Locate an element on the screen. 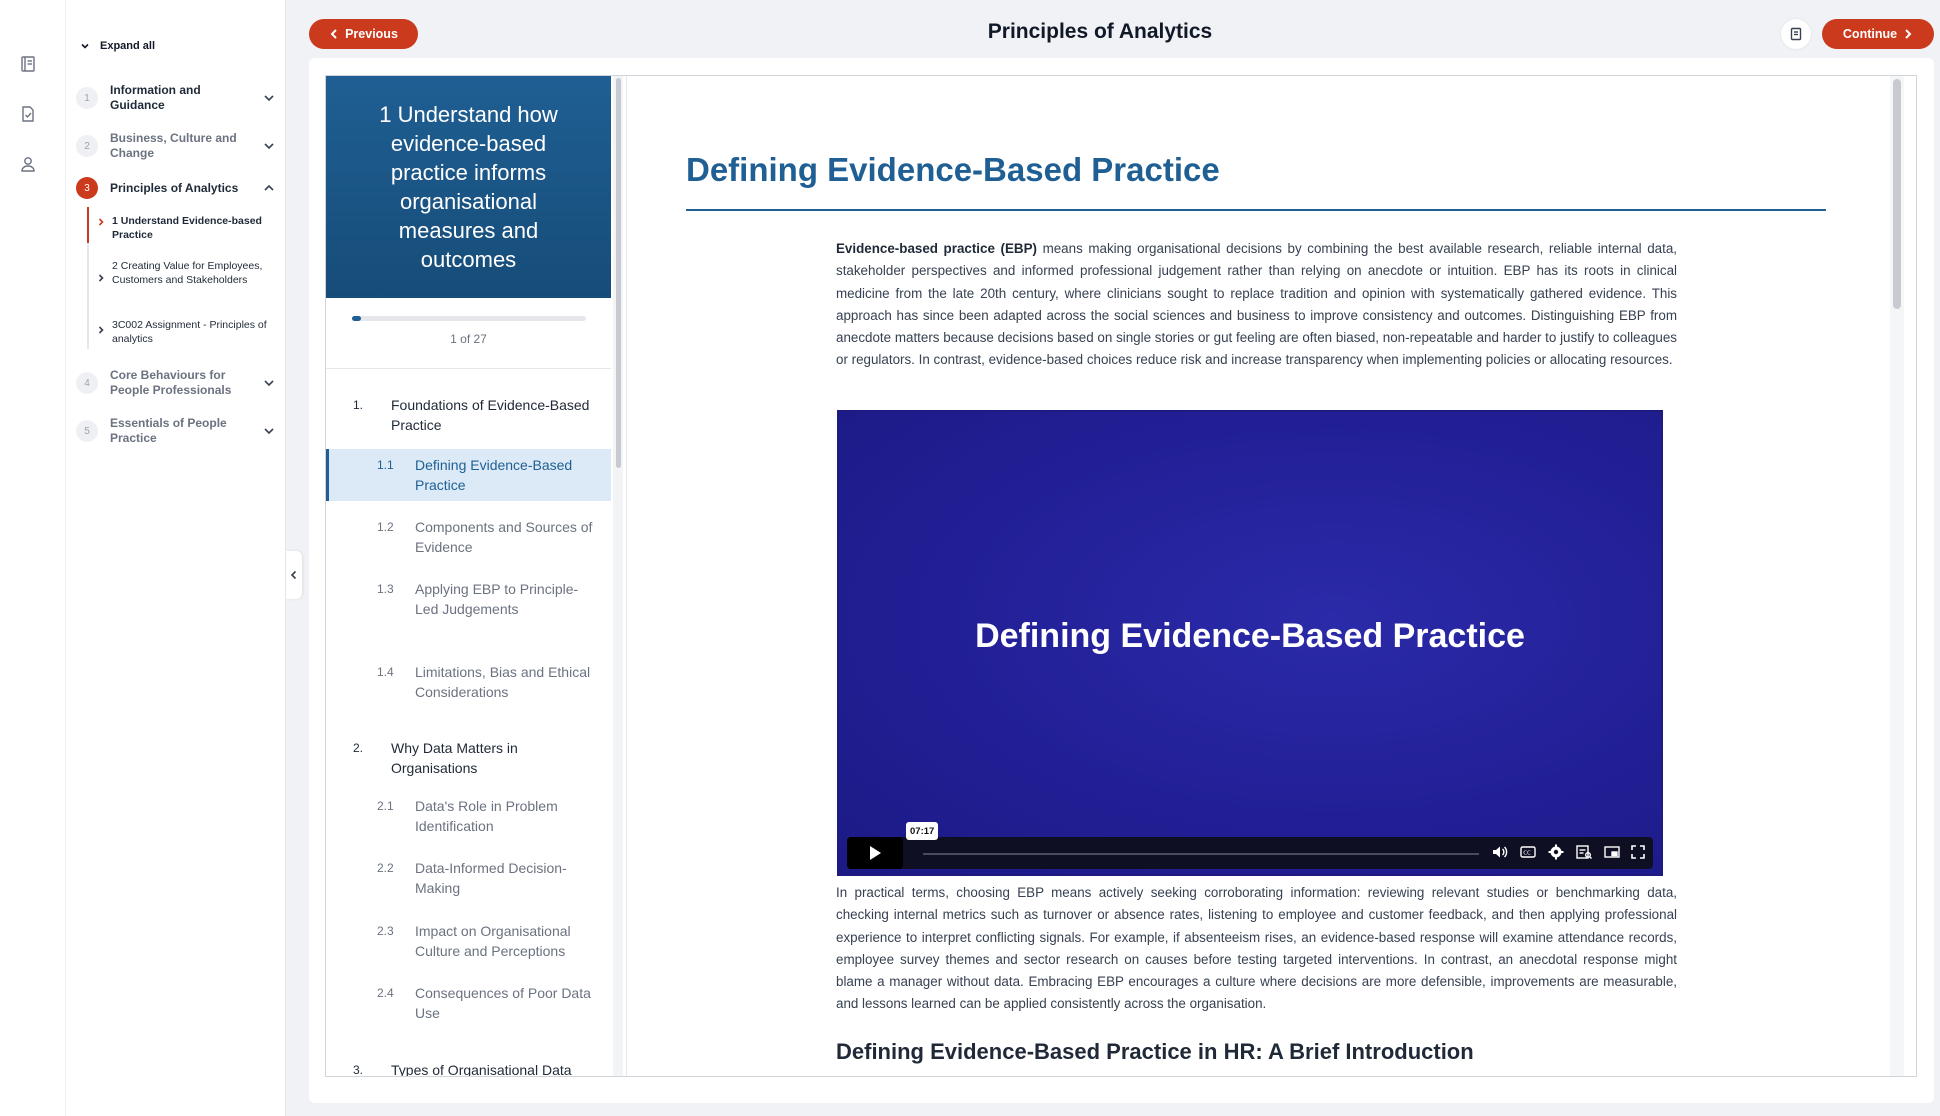 The width and height of the screenshot is (1940, 1116). ebp-term: Evidence-based practice (EBP) is located at coordinates (936, 248).